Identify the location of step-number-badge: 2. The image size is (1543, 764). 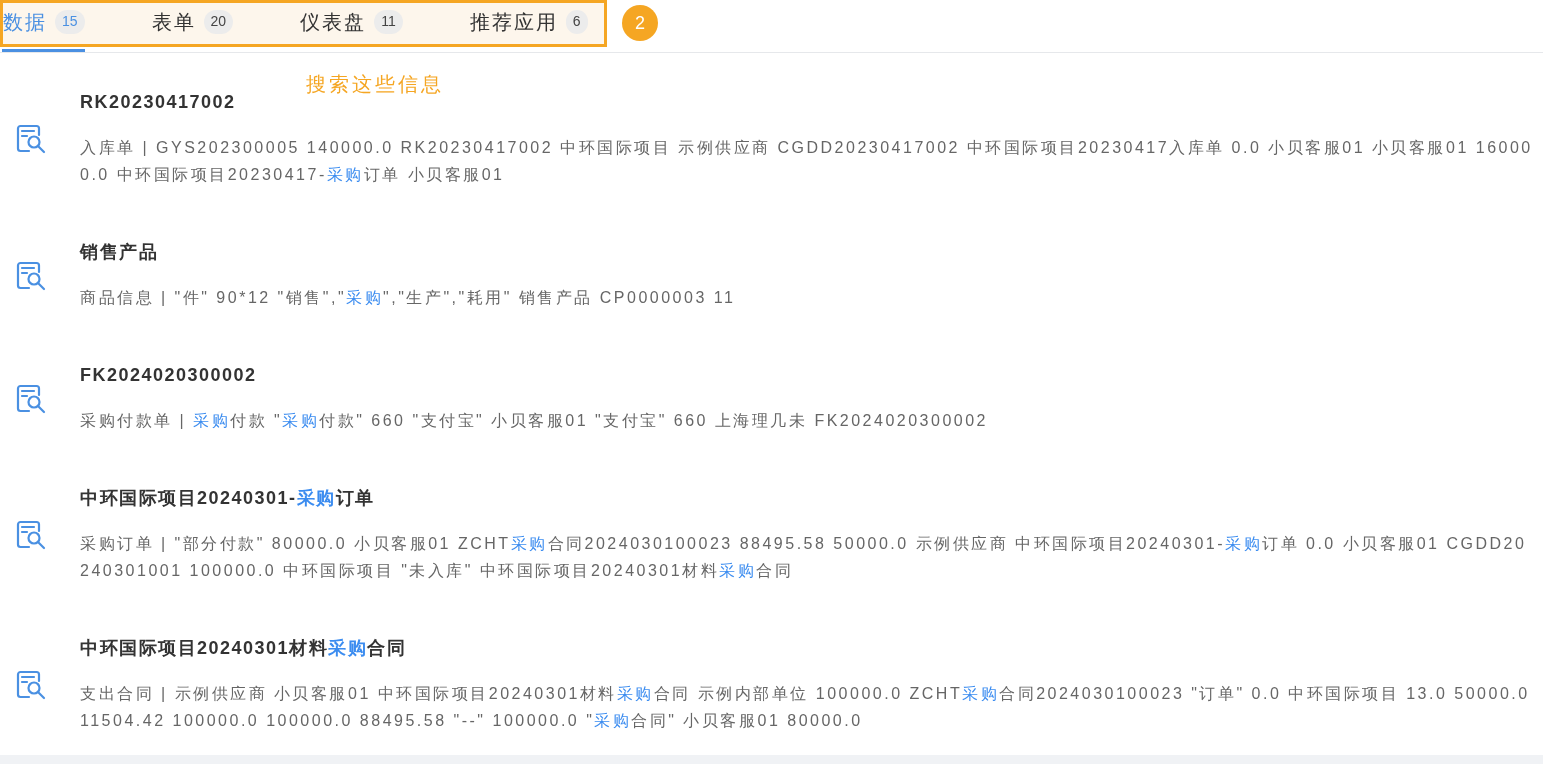
(640, 23).